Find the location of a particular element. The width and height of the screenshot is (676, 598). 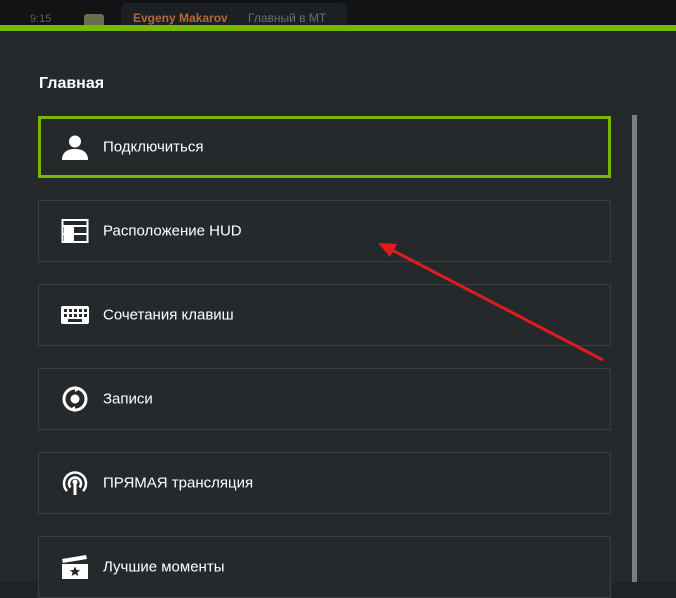

menu-item-connect: Подключиться is located at coordinates (324, 147).